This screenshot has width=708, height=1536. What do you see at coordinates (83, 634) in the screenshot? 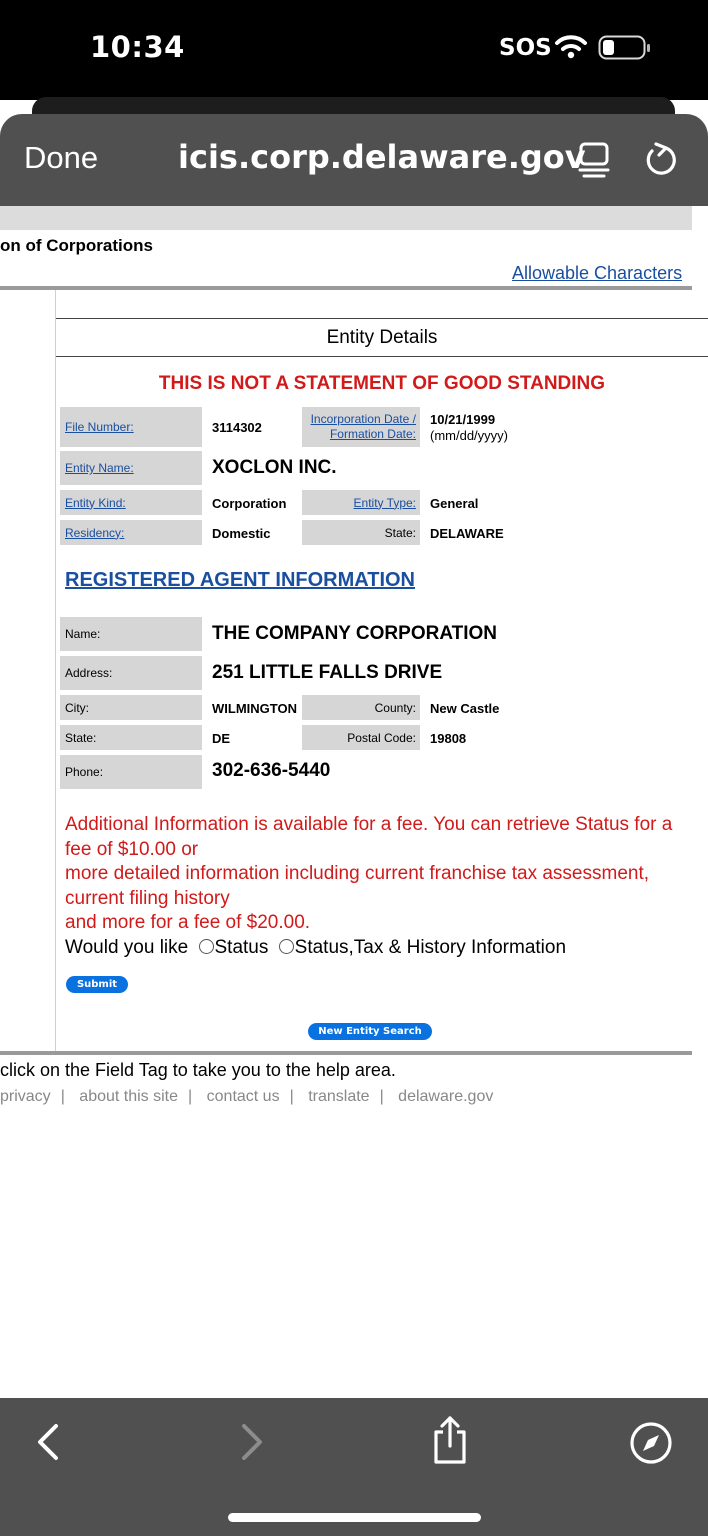
I see `agent-name-label: Name:` at bounding box center [83, 634].